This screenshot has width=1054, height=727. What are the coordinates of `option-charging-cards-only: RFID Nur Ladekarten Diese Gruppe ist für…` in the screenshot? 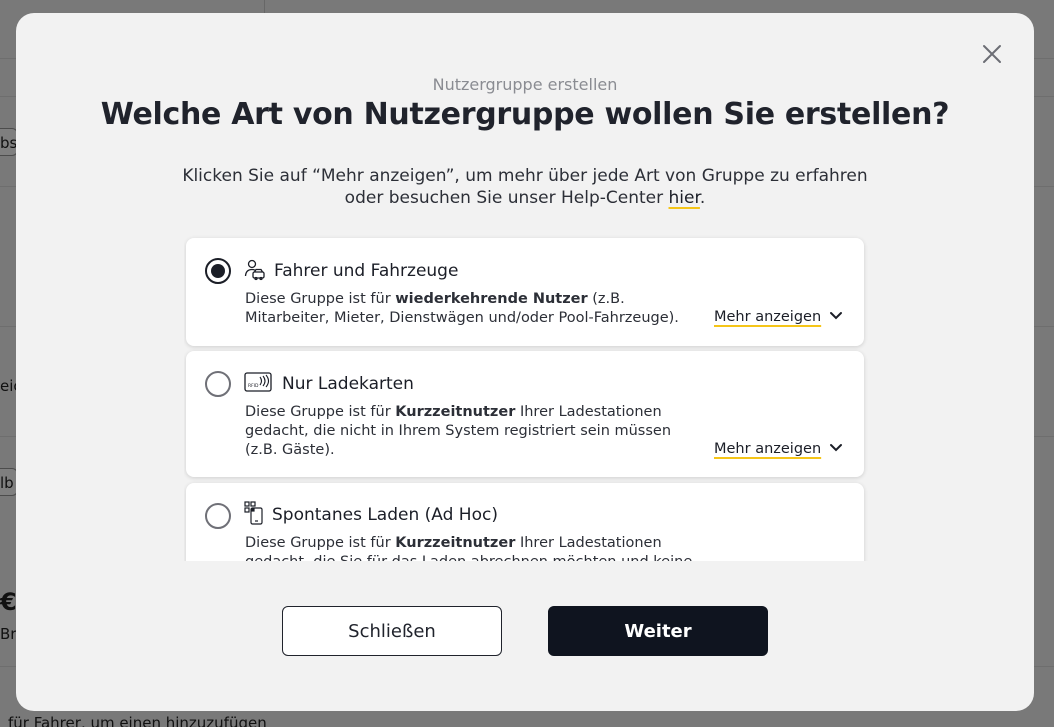 It's located at (525, 414).